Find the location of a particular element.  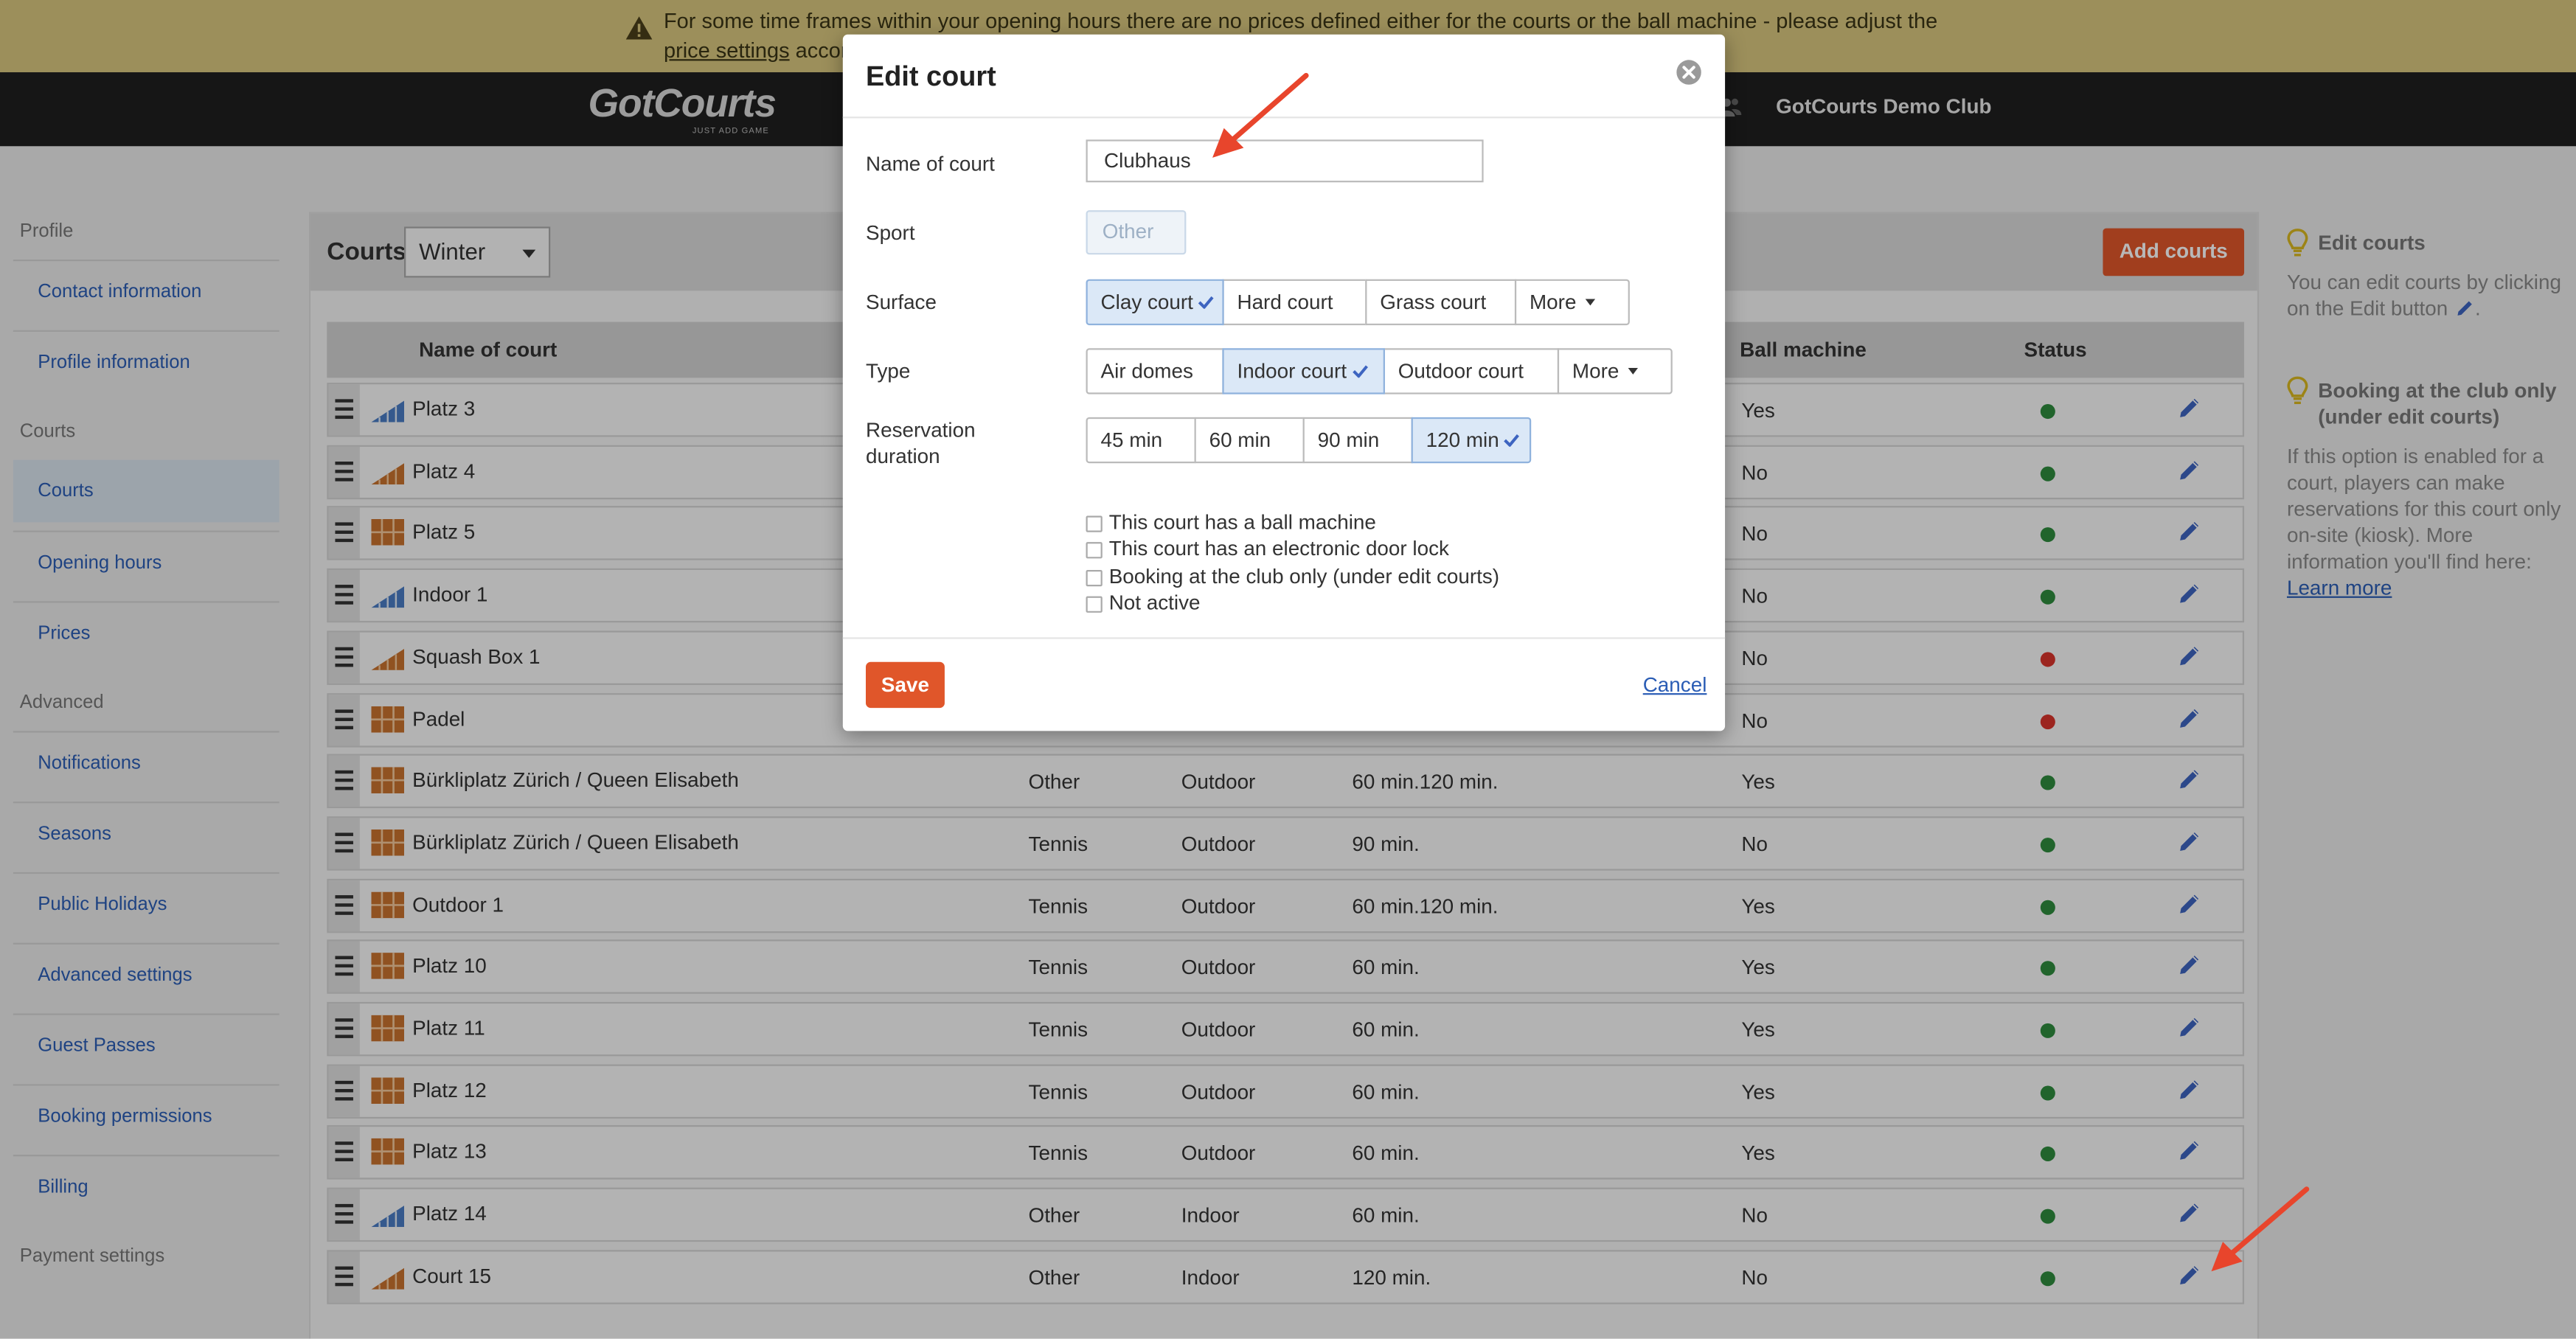

sport-label: Sport is located at coordinates (890, 233).